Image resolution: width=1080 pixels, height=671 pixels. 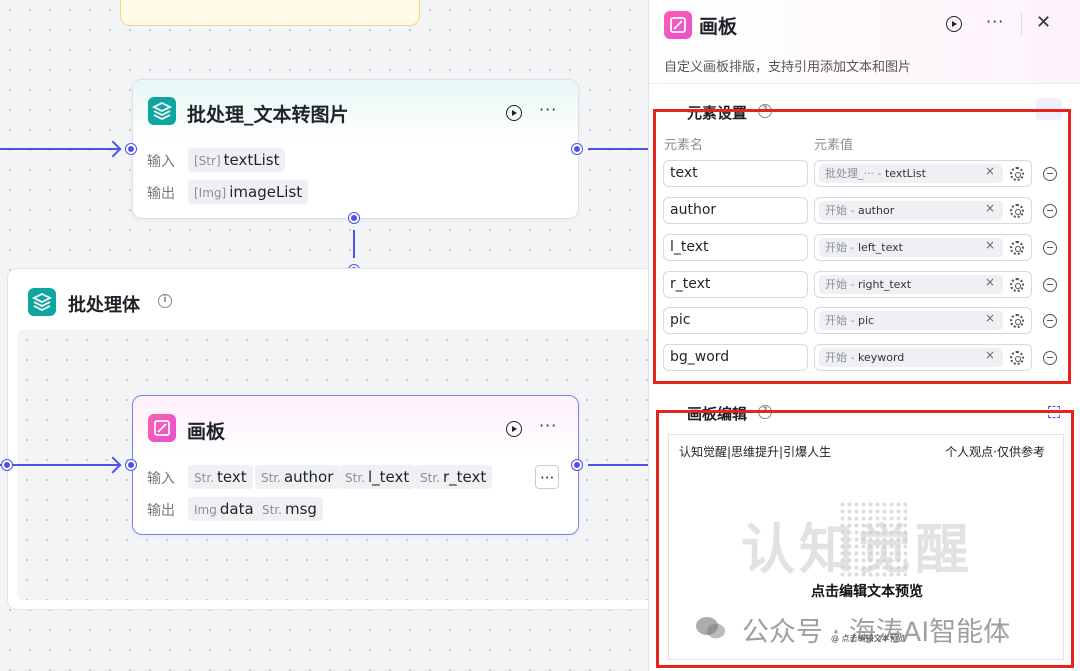 I want to click on info-icon: i, so click(x=165, y=301).